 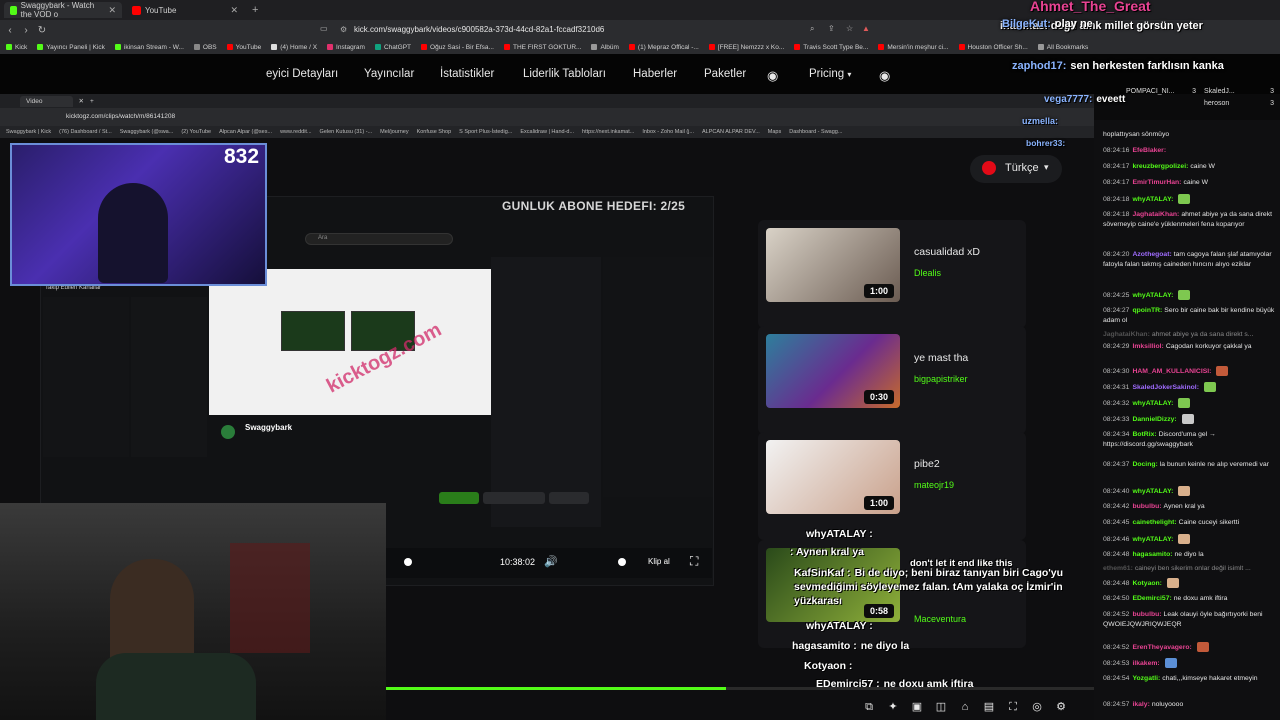 I want to click on zoom-icon: ⌕, so click(x=812, y=29).